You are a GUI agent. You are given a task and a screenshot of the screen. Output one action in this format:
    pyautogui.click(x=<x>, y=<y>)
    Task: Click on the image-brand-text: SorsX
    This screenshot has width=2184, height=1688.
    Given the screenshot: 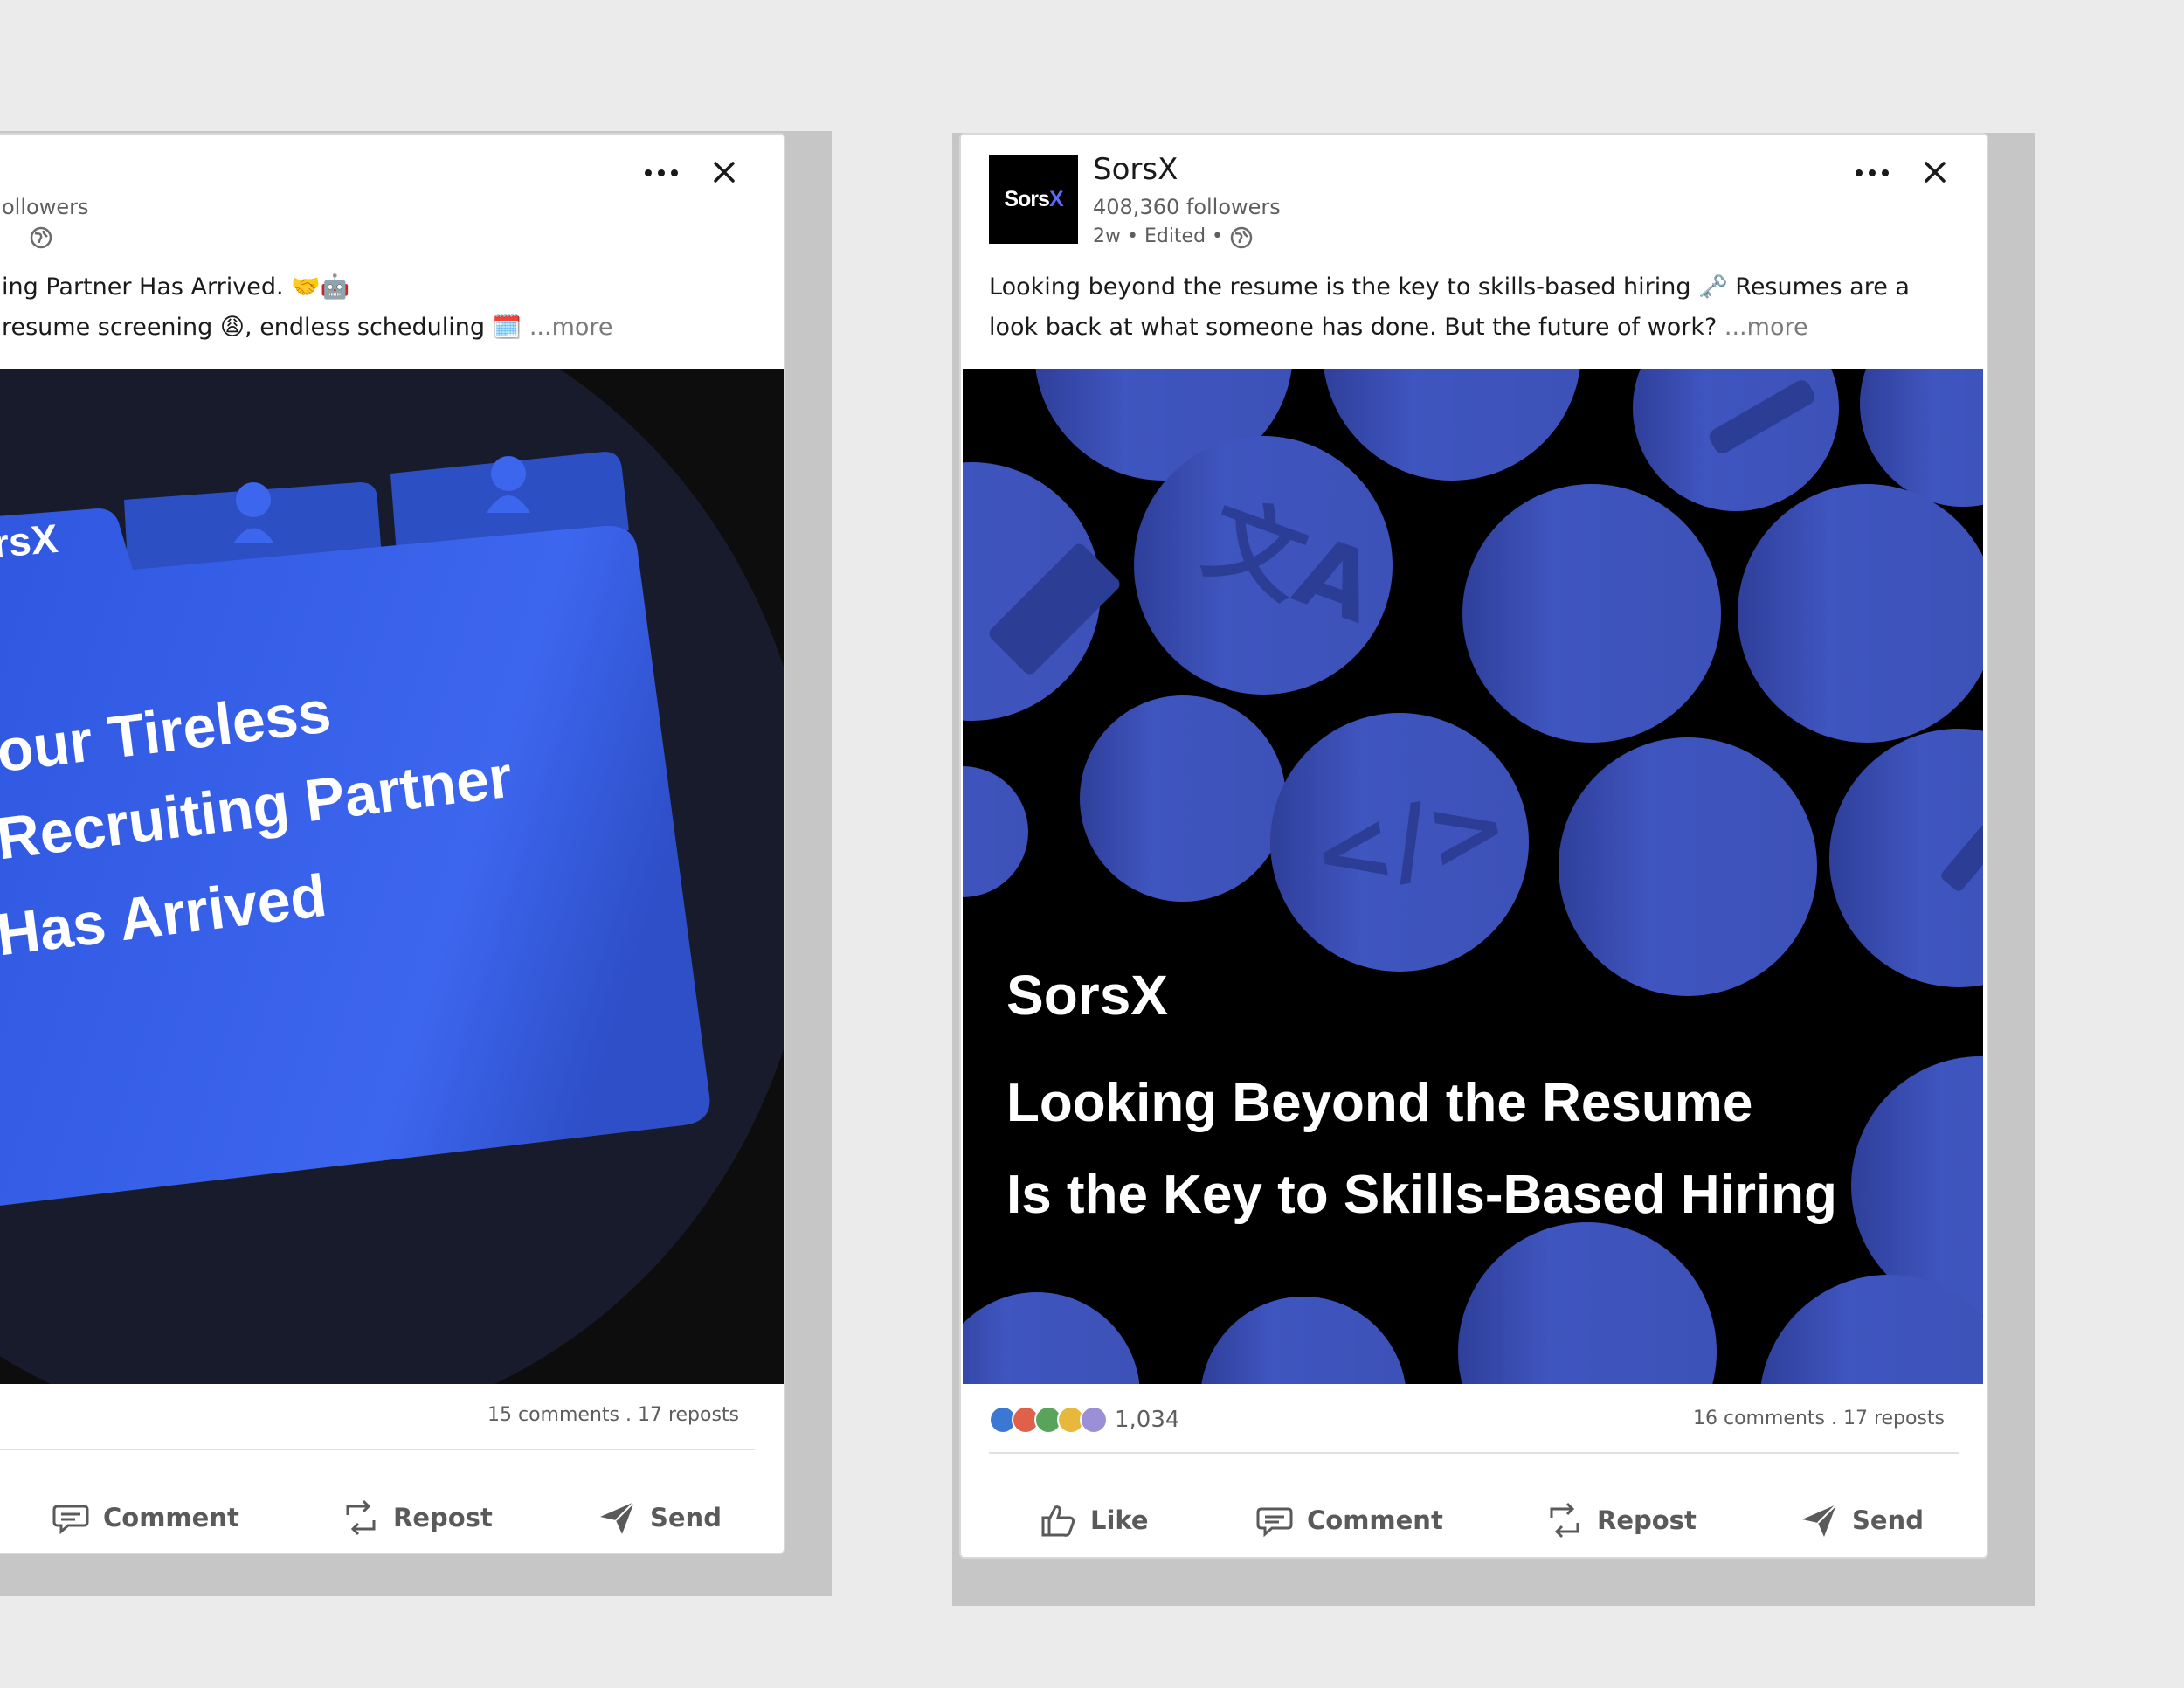 What is the action you would take?
    pyautogui.click(x=1087, y=995)
    